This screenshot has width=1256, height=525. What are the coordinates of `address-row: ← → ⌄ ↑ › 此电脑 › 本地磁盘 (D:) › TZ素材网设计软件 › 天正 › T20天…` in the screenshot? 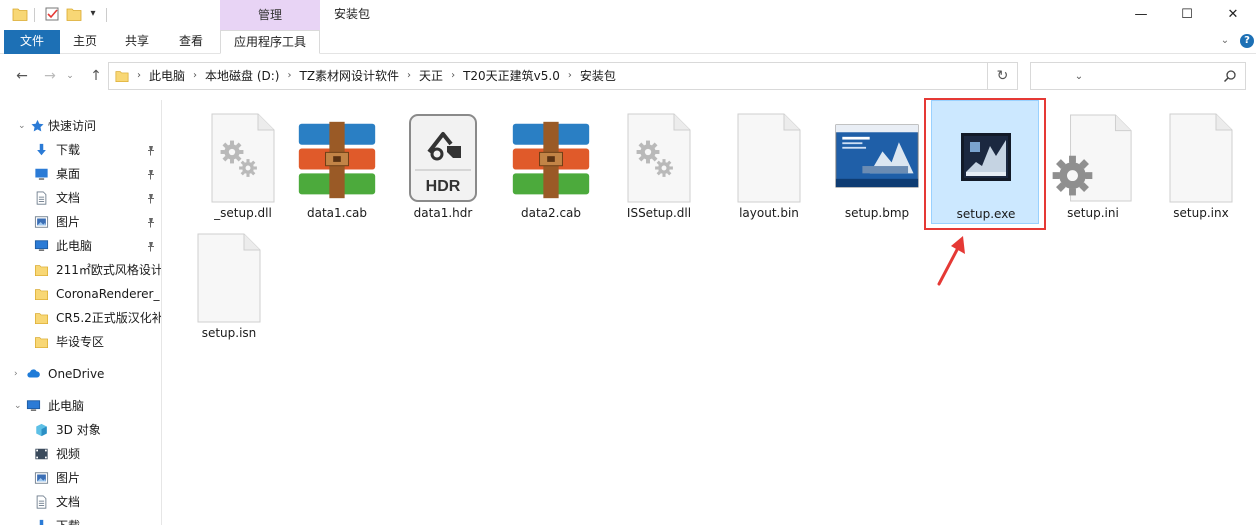 It's located at (628, 76).